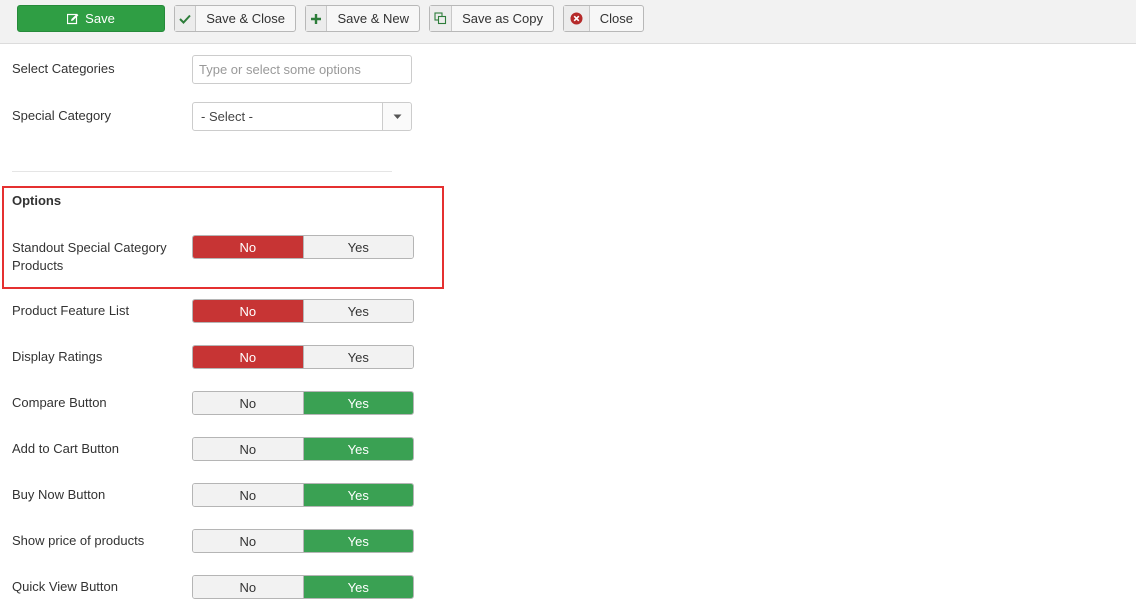 The image size is (1136, 599). I want to click on close-button: Close, so click(603, 18).